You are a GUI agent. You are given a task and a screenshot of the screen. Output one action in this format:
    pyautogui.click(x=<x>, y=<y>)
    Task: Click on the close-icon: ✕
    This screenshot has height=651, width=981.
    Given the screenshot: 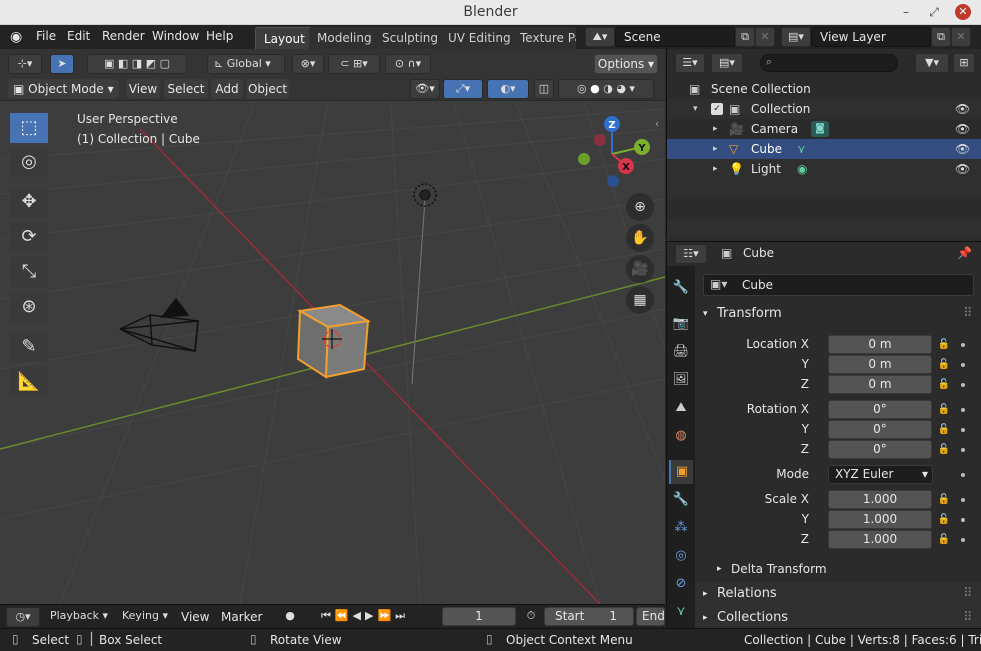 What is the action you would take?
    pyautogui.click(x=963, y=12)
    